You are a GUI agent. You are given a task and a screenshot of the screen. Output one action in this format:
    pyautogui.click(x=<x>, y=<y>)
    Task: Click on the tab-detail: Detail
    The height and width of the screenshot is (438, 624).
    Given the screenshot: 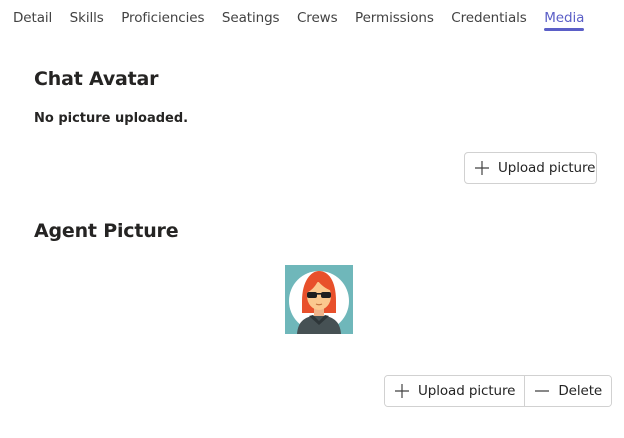 What is the action you would take?
    pyautogui.click(x=32, y=13)
    